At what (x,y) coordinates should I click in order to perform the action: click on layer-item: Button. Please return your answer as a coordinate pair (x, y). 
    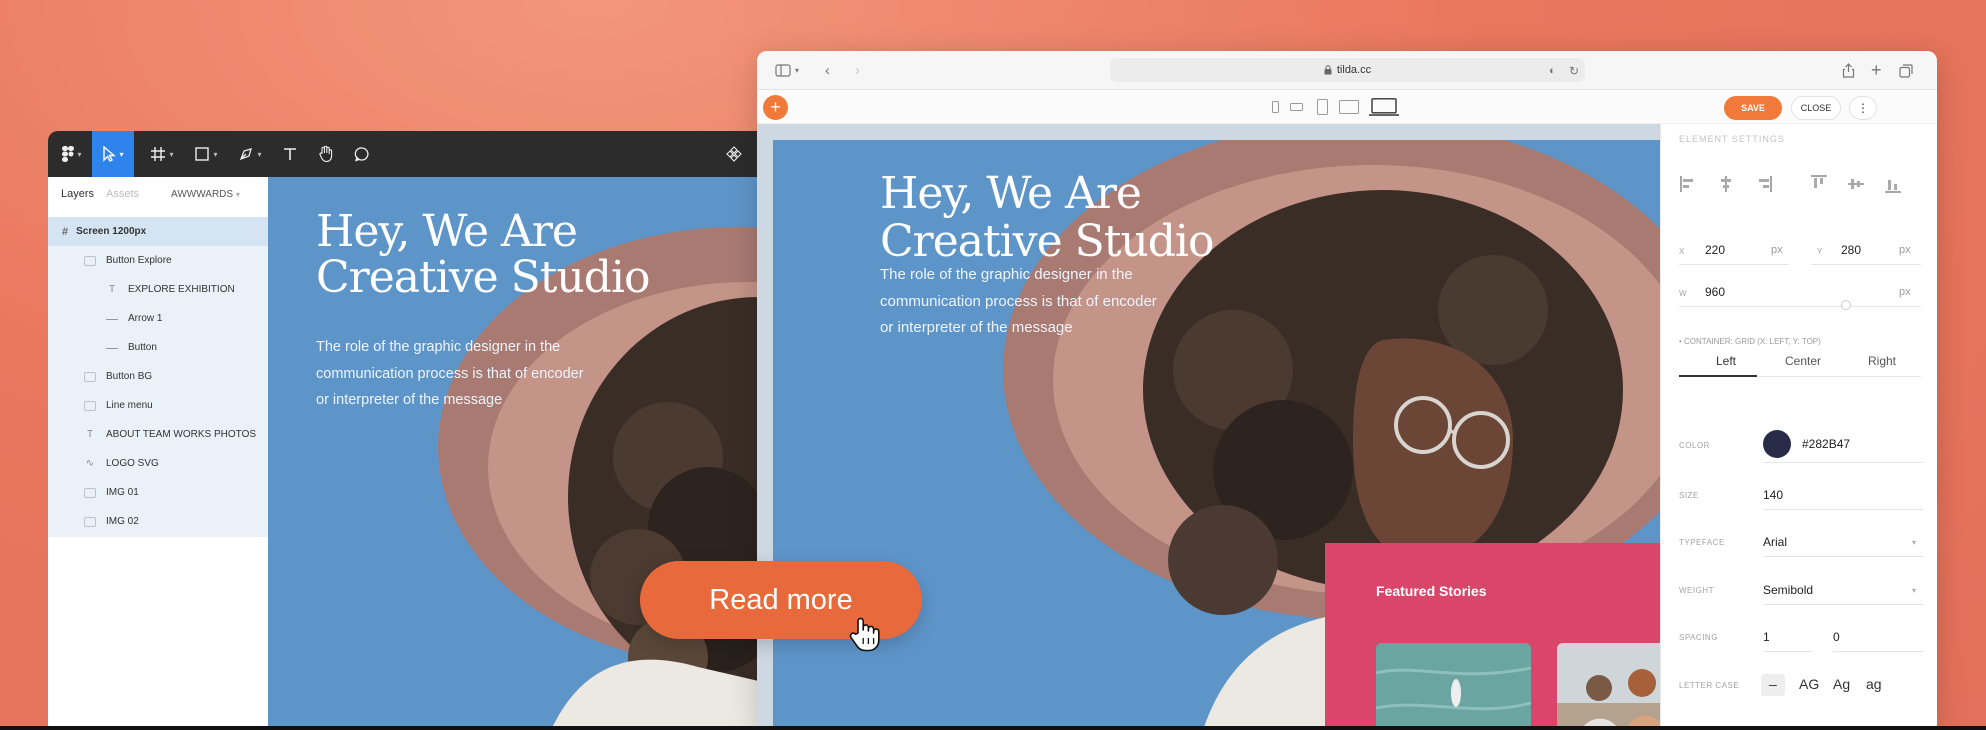
    Looking at the image, I should click on (158, 347).